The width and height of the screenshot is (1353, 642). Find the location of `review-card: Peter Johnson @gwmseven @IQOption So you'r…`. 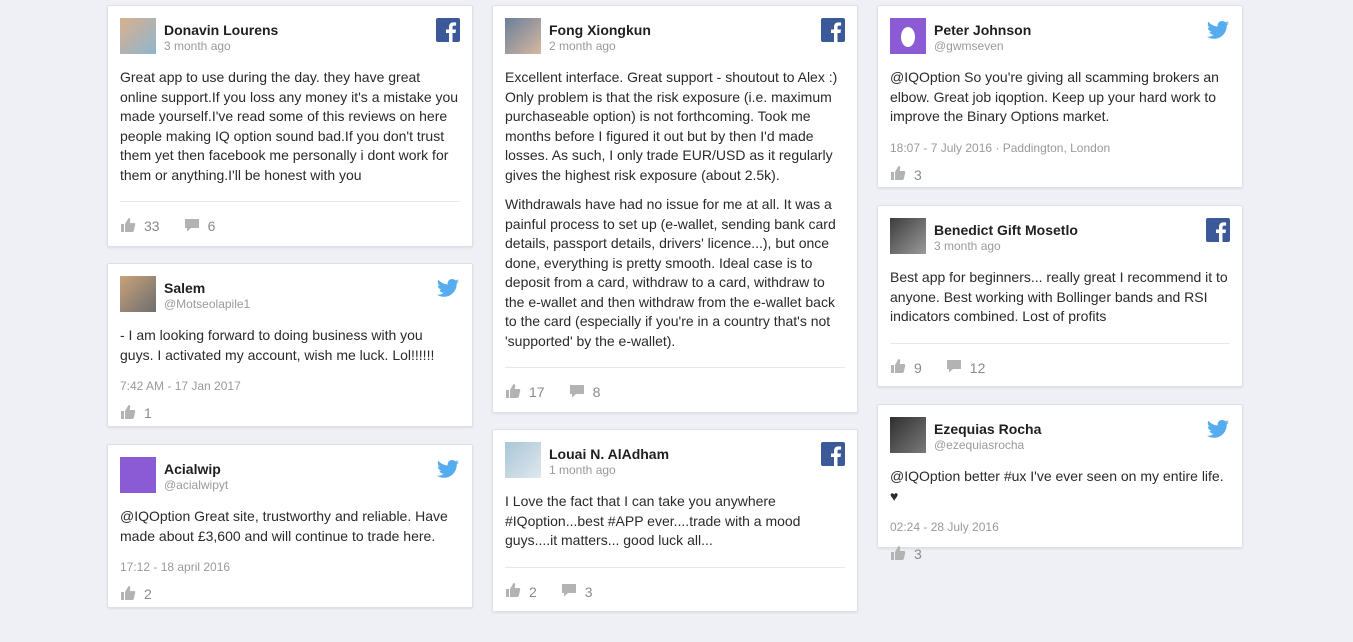

review-card: Peter Johnson @gwmseven @IQOption So you'r… is located at coordinates (1060, 96).